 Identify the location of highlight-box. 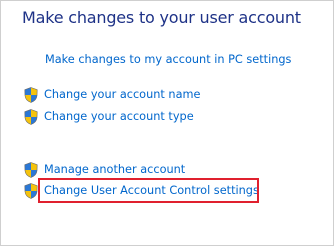
(148, 190).